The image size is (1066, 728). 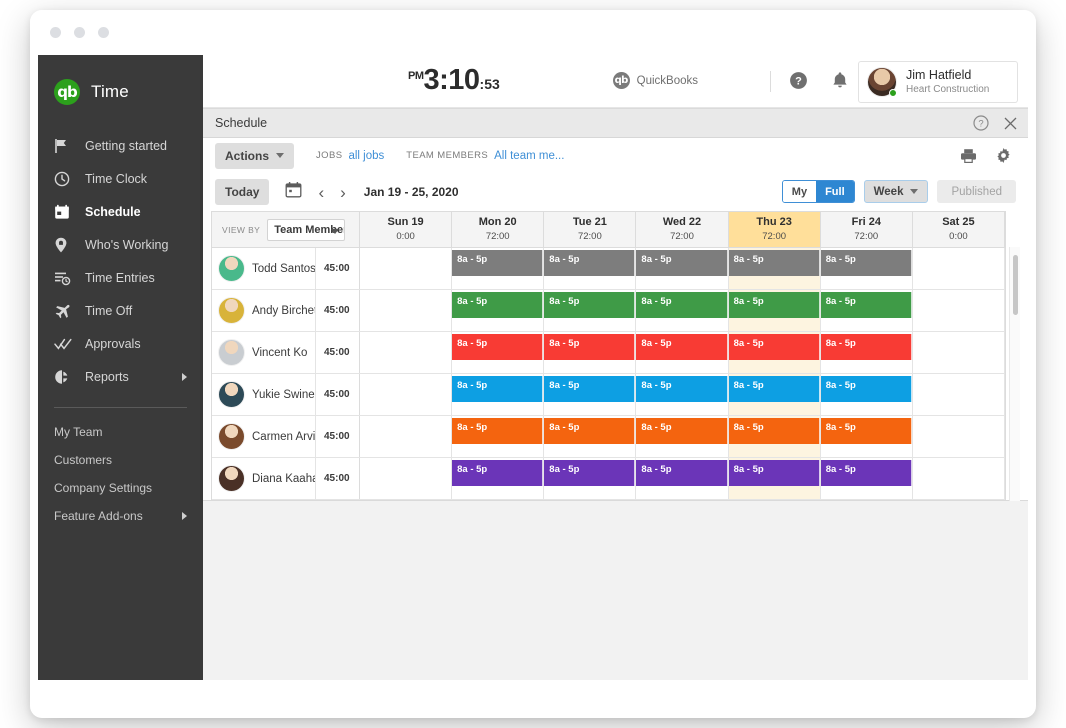 What do you see at coordinates (120, 145) in the screenshot?
I see `sidebar-item-getting-started: Getting started` at bounding box center [120, 145].